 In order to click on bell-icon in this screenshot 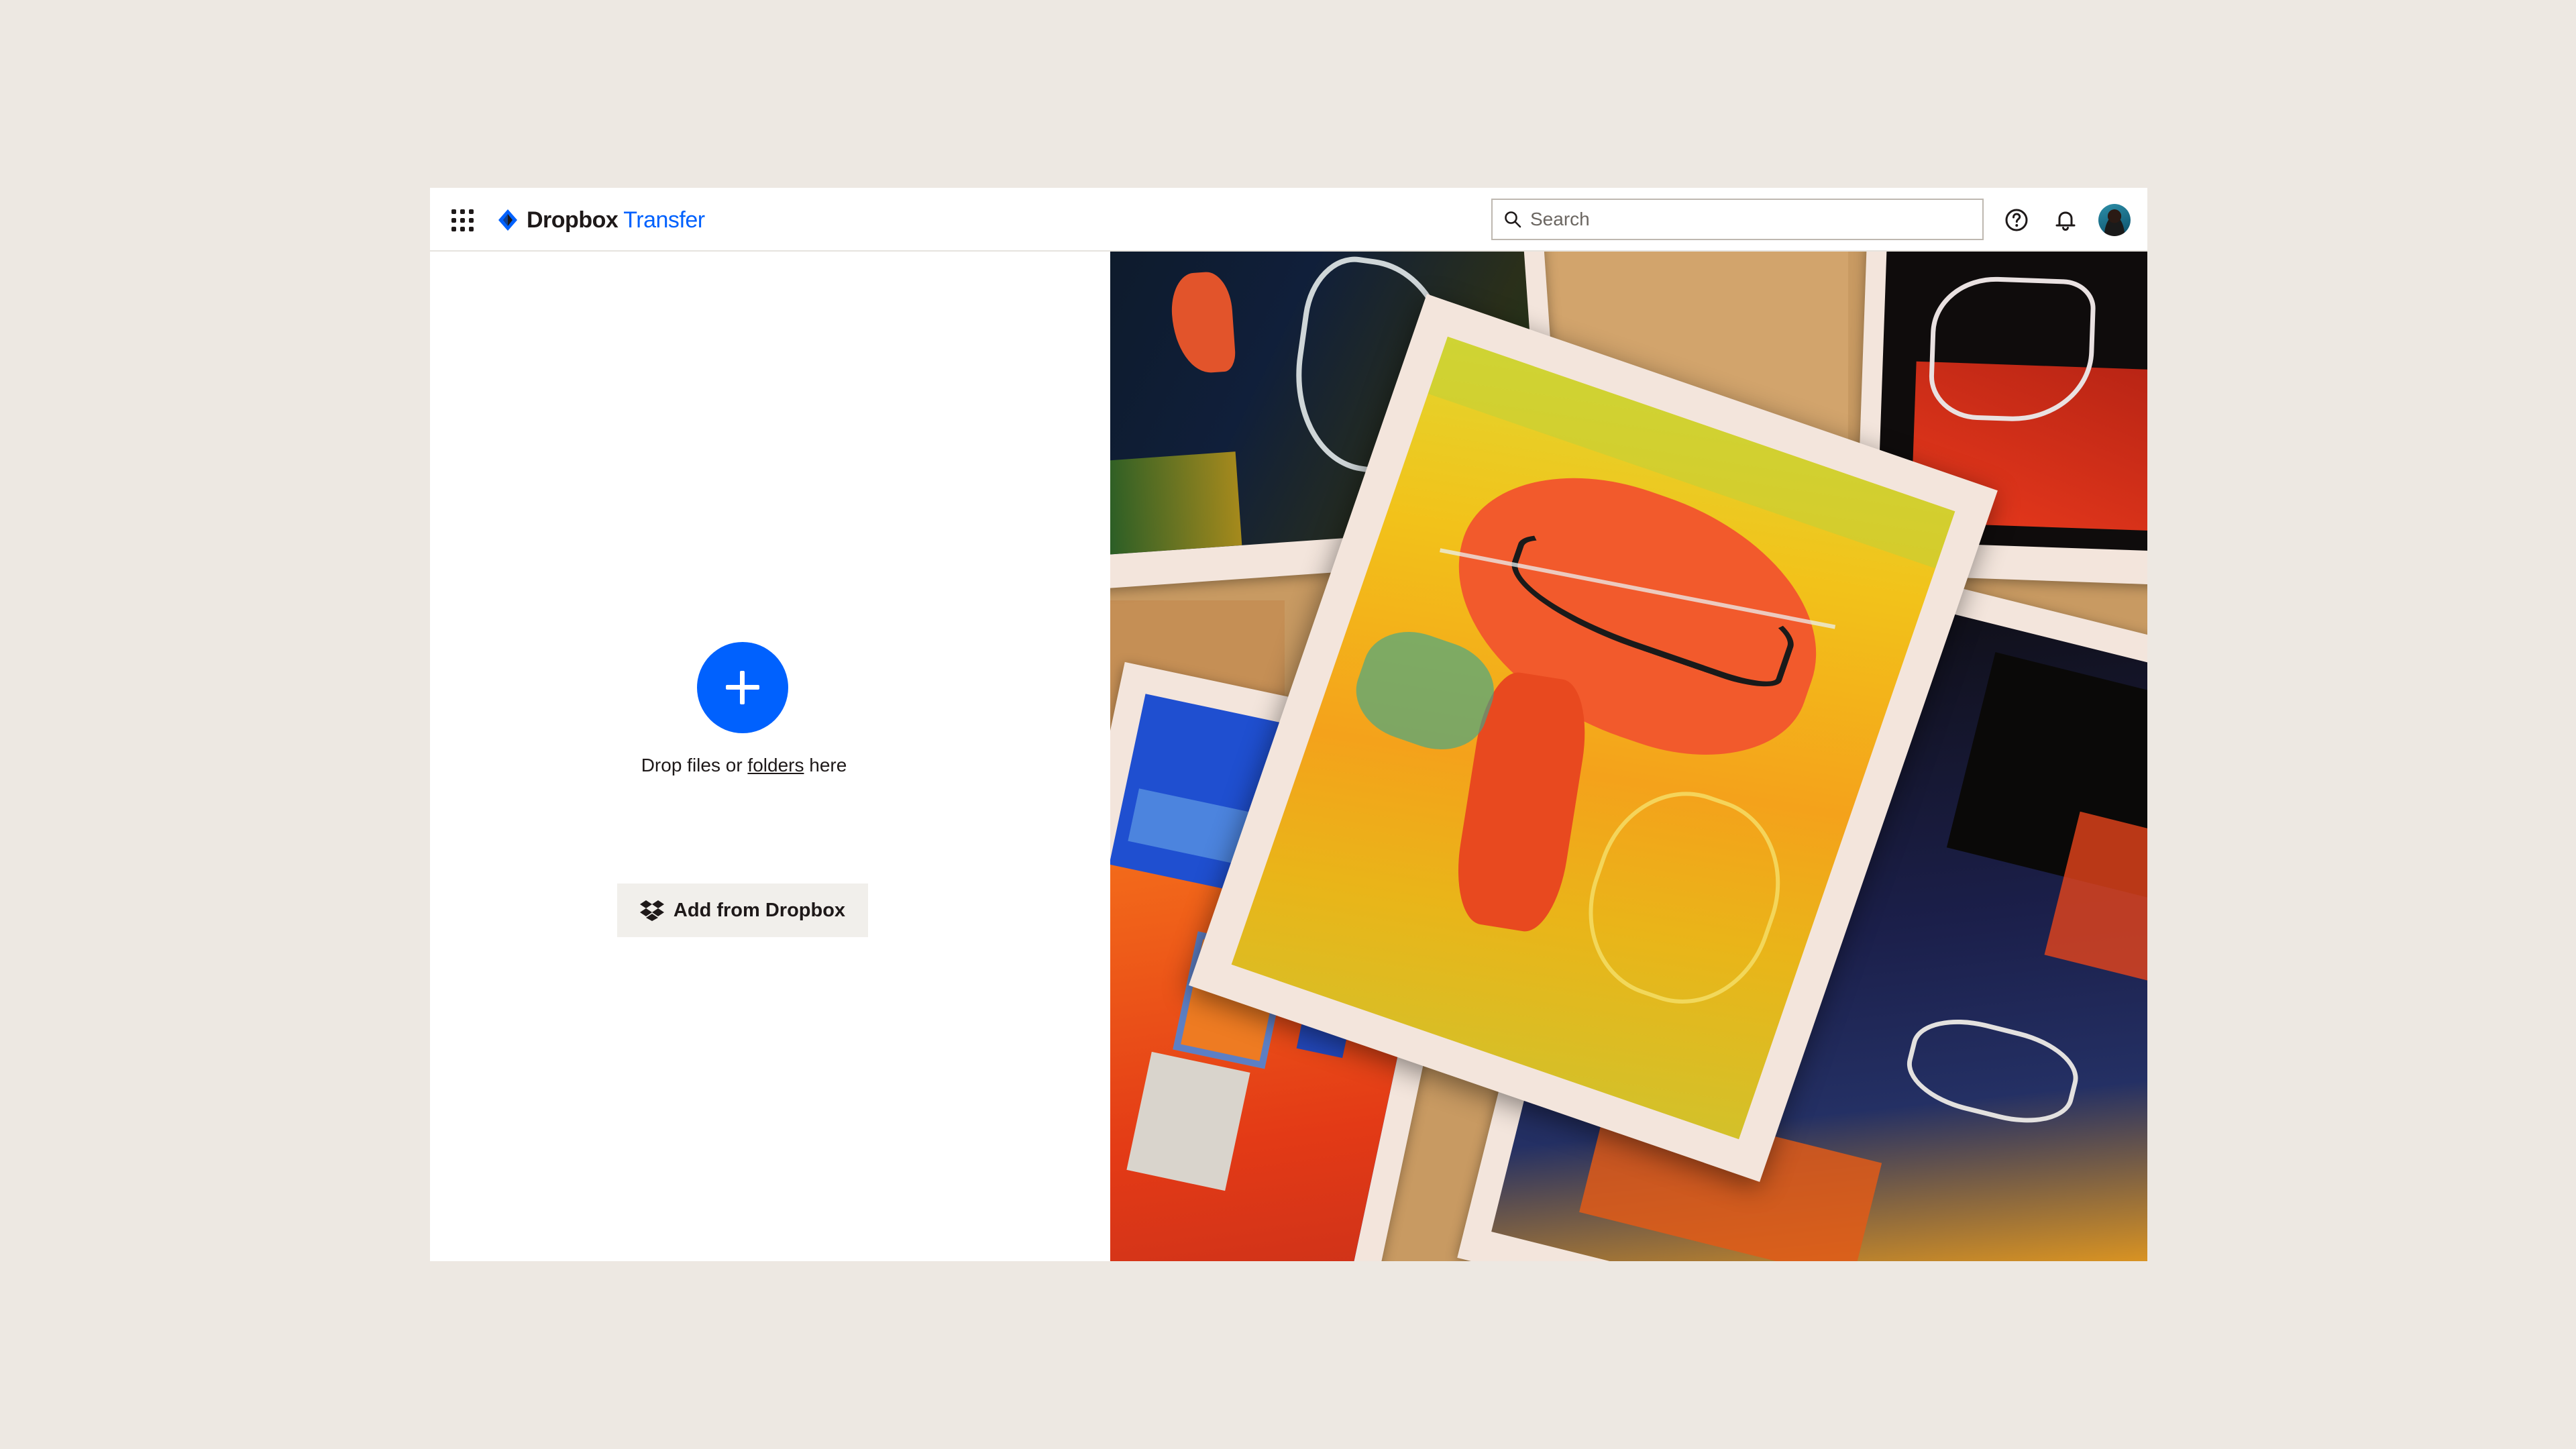, I will do `click(2065, 220)`.